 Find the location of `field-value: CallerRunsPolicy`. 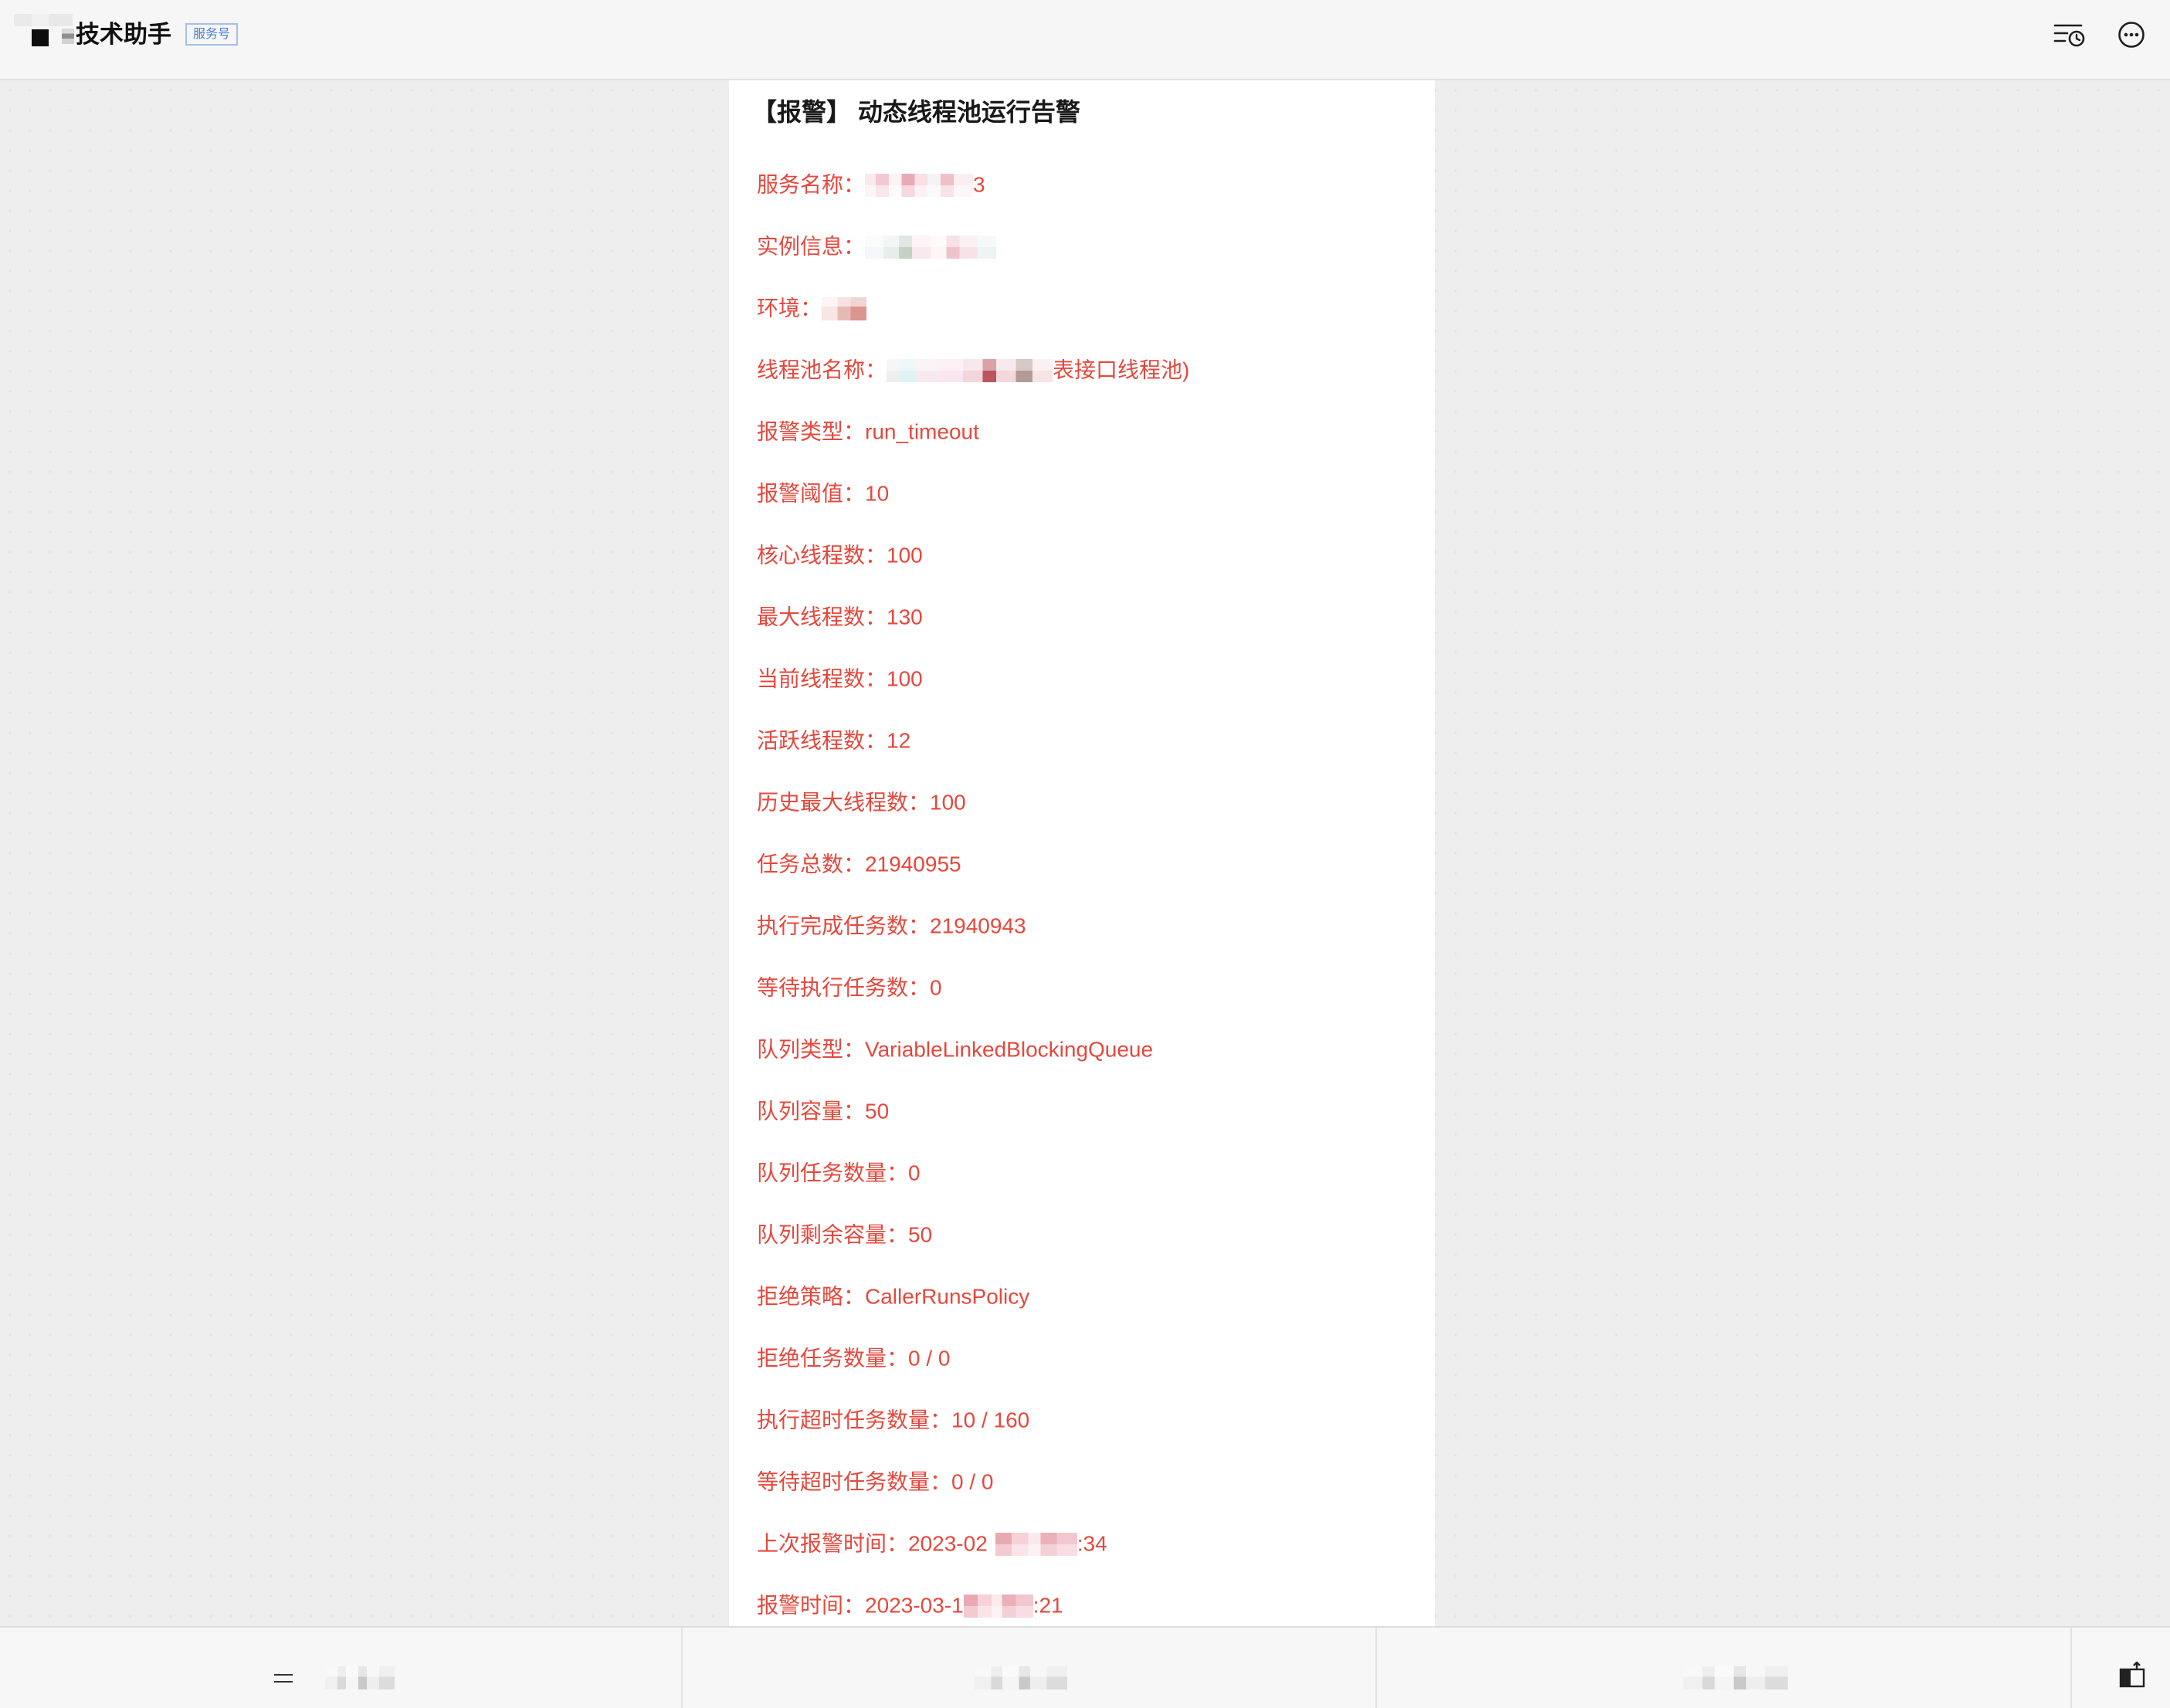

field-value: CallerRunsPolicy is located at coordinates (947, 1296).